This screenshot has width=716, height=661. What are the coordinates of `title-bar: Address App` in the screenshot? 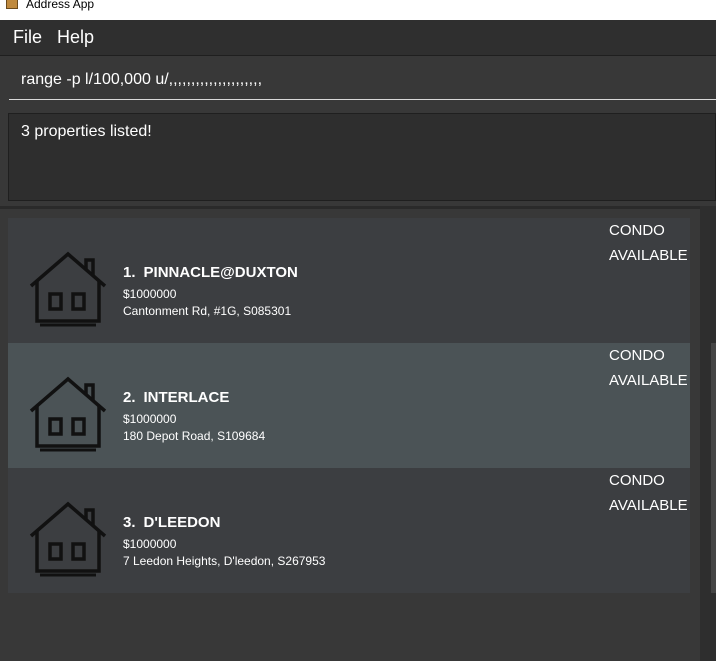 It's located at (358, 10).